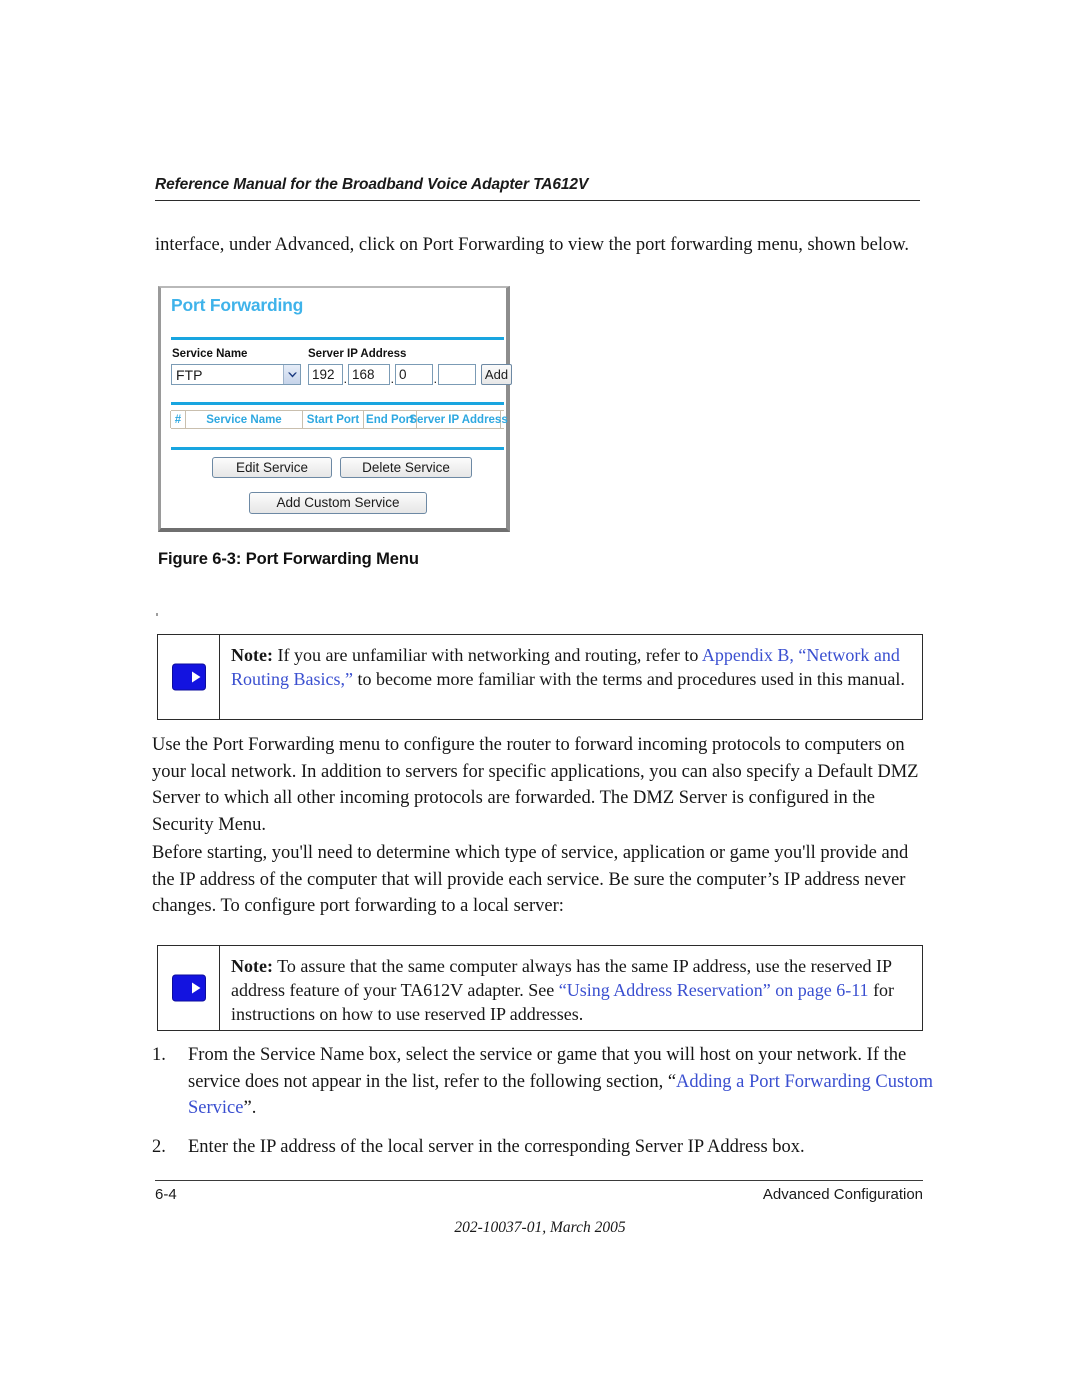 The width and height of the screenshot is (1080, 1397). I want to click on note-link-2: “Using Address Reservation” on page 6-11, so click(714, 990).